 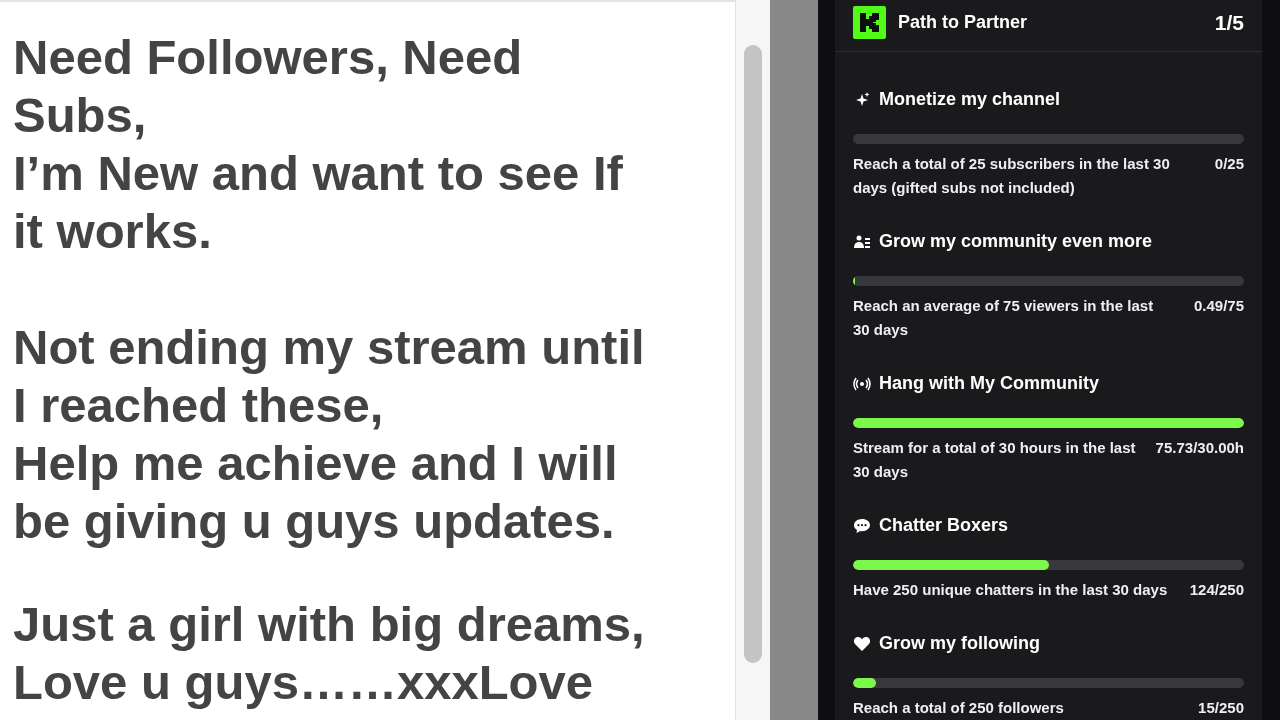 What do you see at coordinates (963, 22) in the screenshot?
I see `panel-title: Path to Partner` at bounding box center [963, 22].